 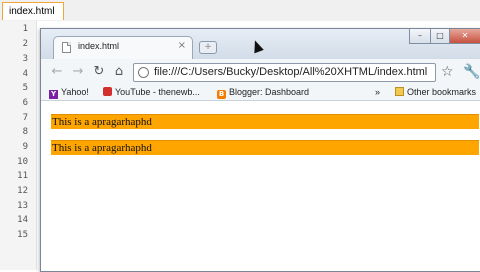 I want to click on bookmark-blogger: B Blogger: Dashboard, so click(x=263, y=92).